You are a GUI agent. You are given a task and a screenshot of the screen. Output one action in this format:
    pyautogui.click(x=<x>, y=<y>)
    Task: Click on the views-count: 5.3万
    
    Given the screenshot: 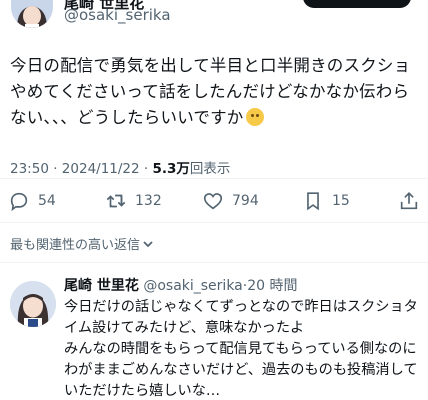 What is the action you would take?
    pyautogui.click(x=171, y=169)
    